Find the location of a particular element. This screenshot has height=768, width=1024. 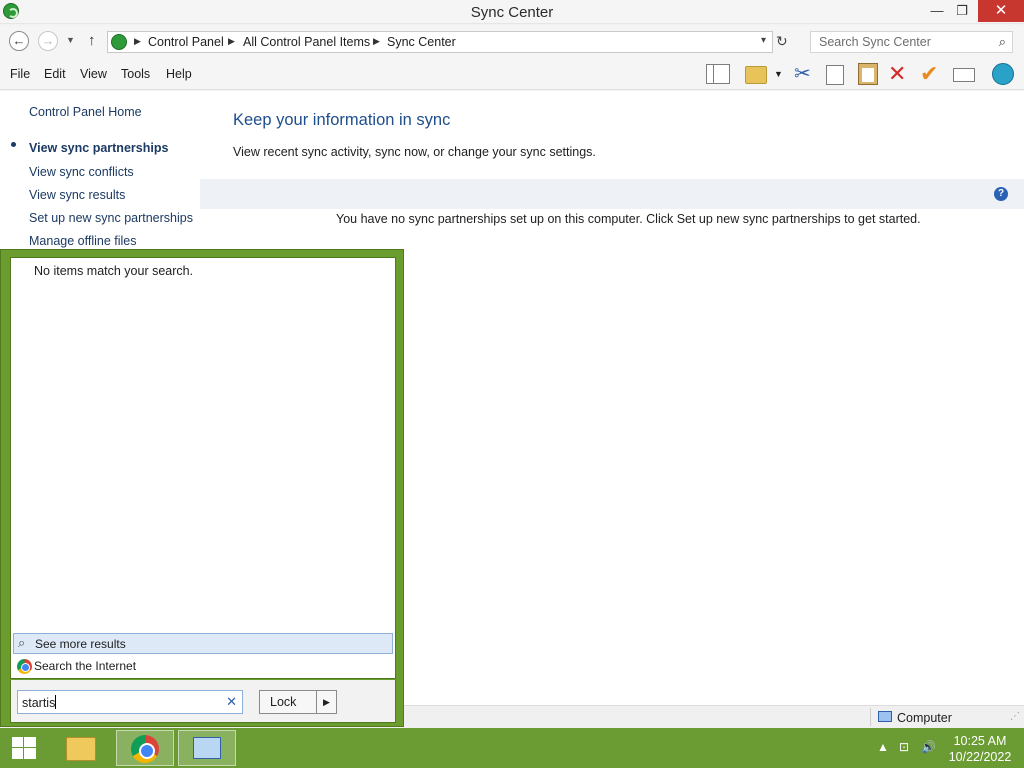

close-button: ✕ is located at coordinates (1001, 11).